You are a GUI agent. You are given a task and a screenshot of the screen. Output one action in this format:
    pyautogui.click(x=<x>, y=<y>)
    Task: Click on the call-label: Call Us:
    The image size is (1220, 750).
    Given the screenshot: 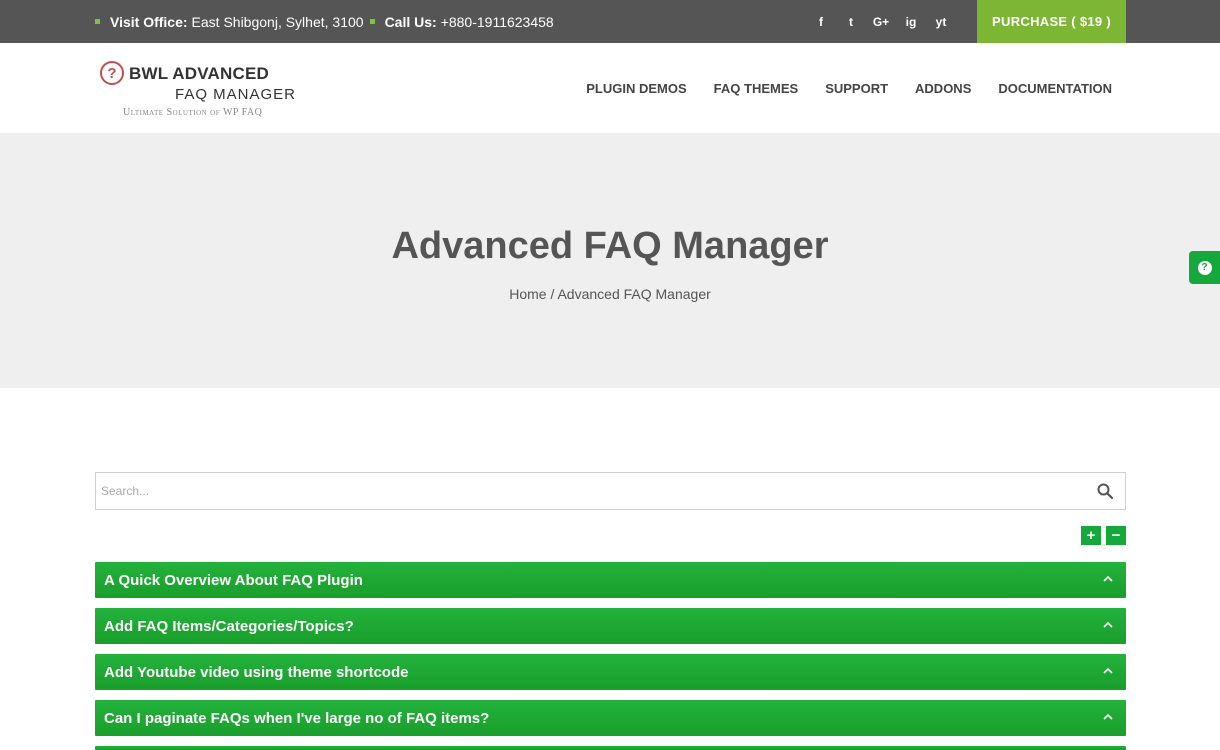 What is the action you would take?
    pyautogui.click(x=410, y=21)
    